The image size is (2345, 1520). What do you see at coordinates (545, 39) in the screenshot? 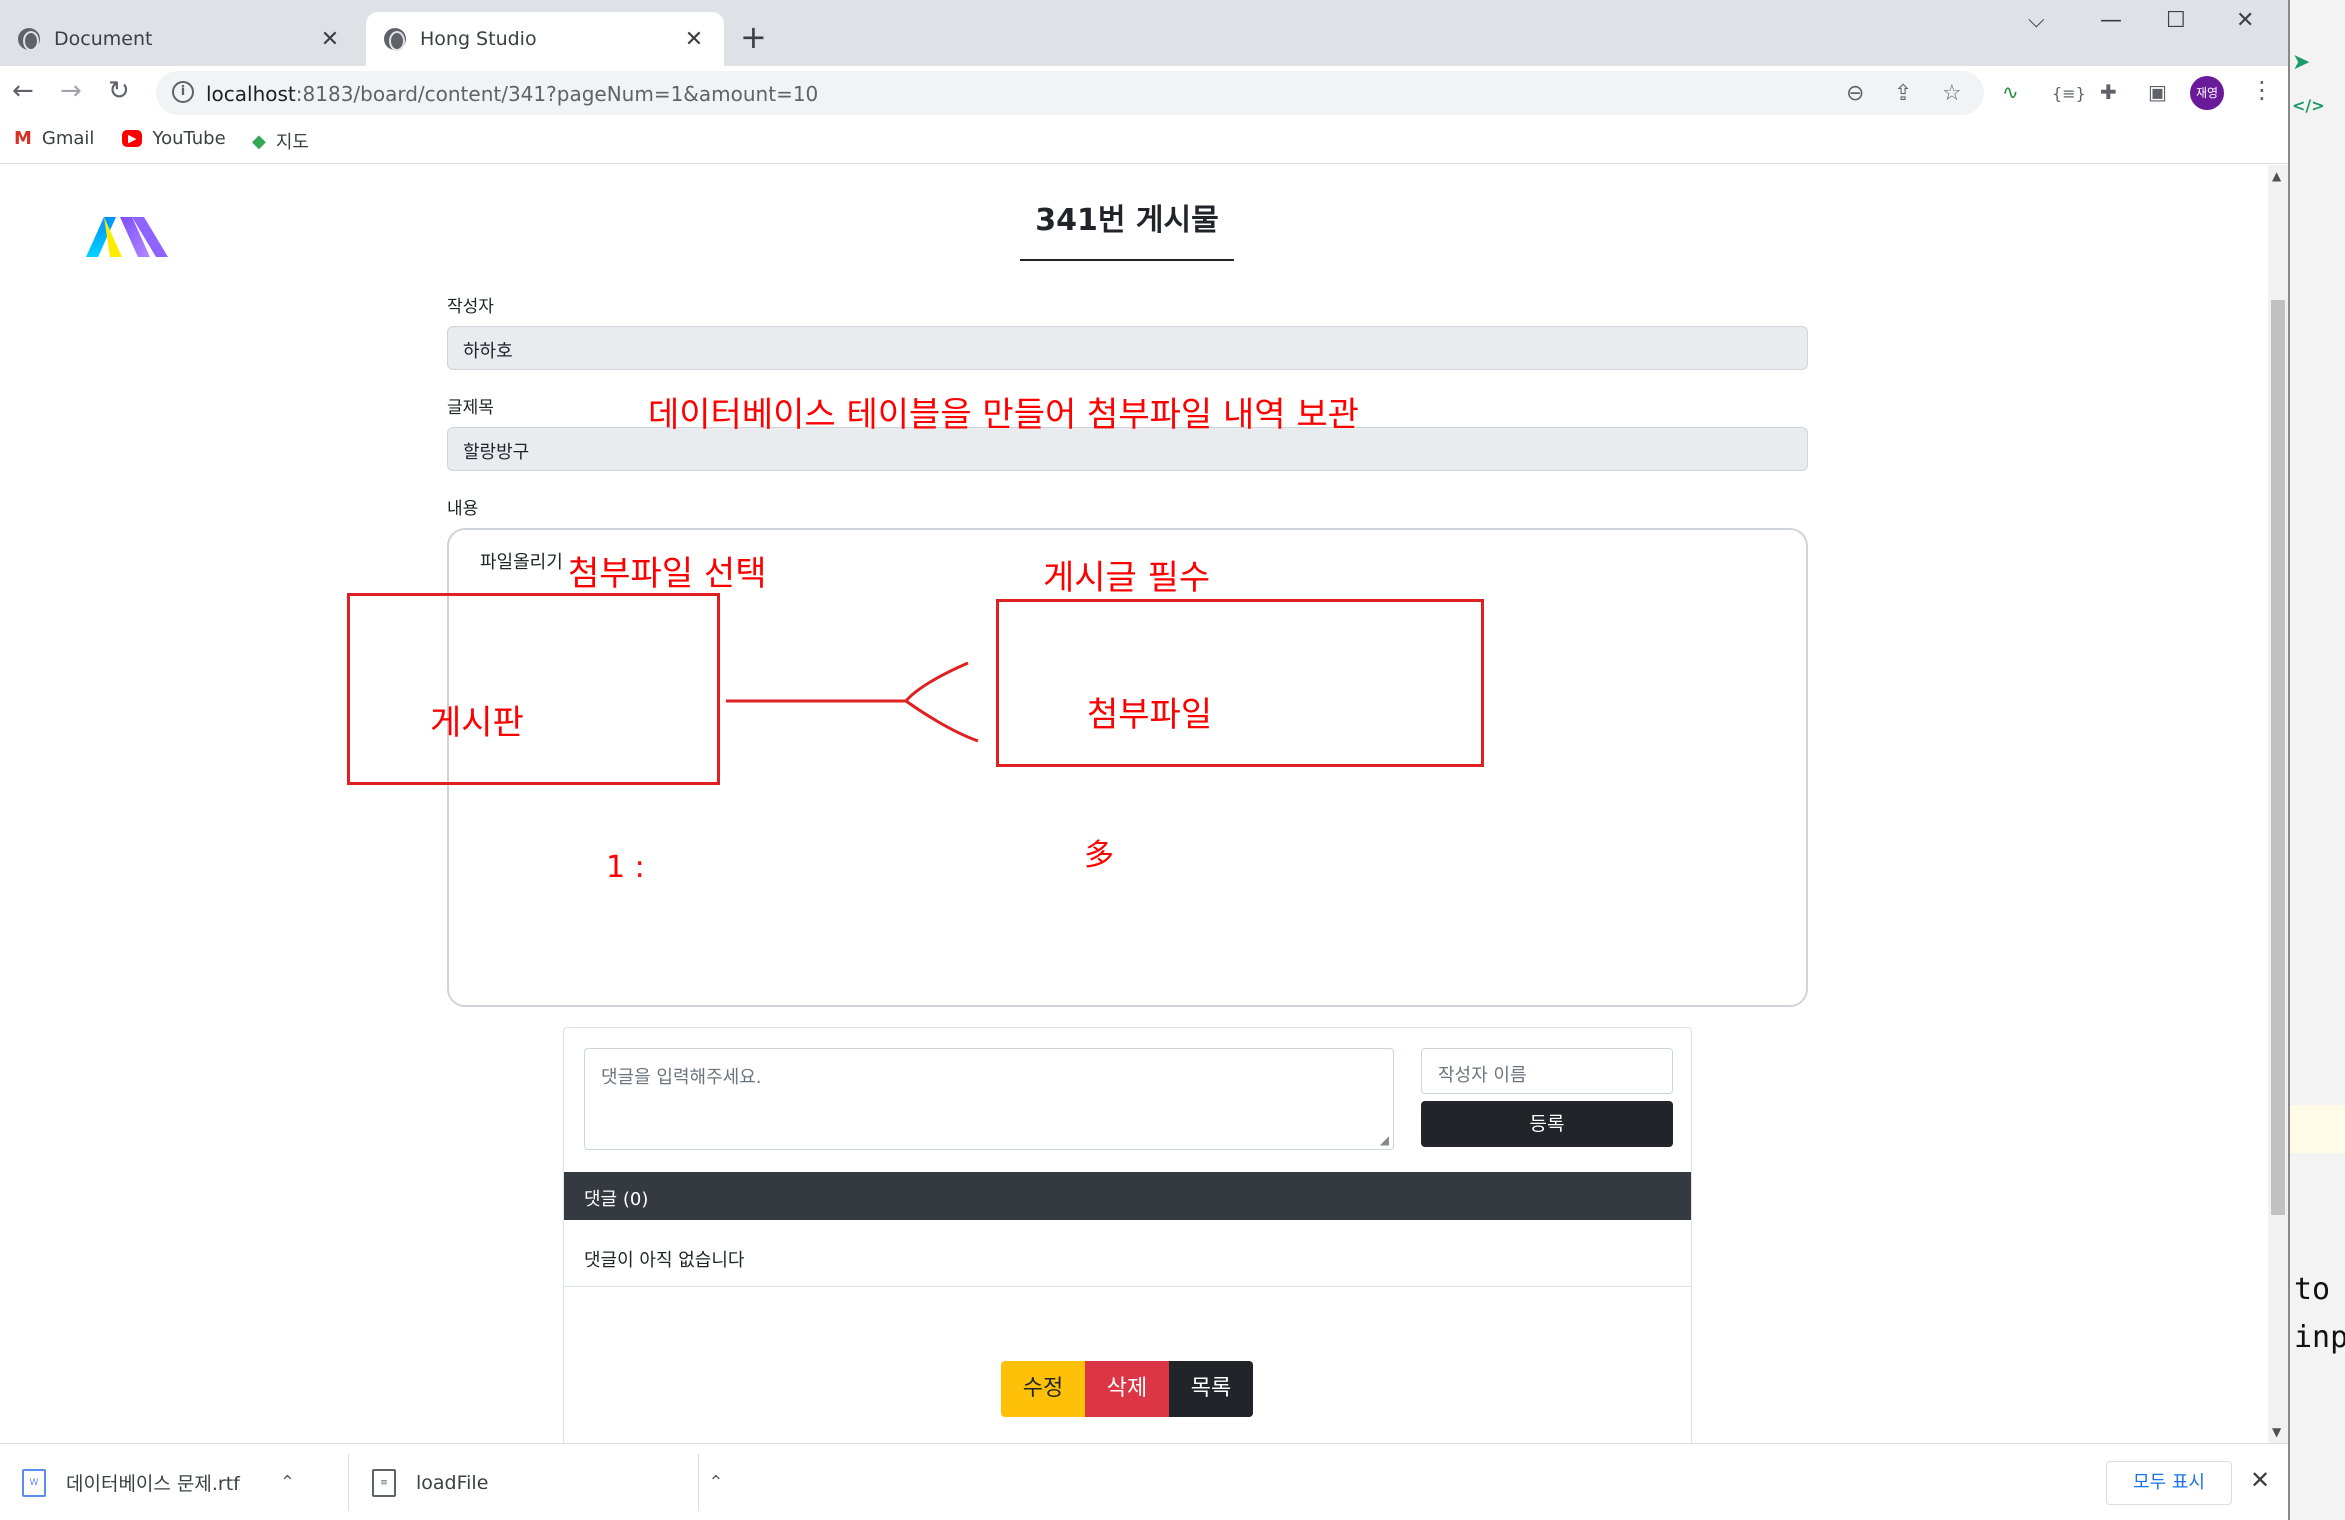
I see `tab-hong-studio: Hong Studio ✕` at bounding box center [545, 39].